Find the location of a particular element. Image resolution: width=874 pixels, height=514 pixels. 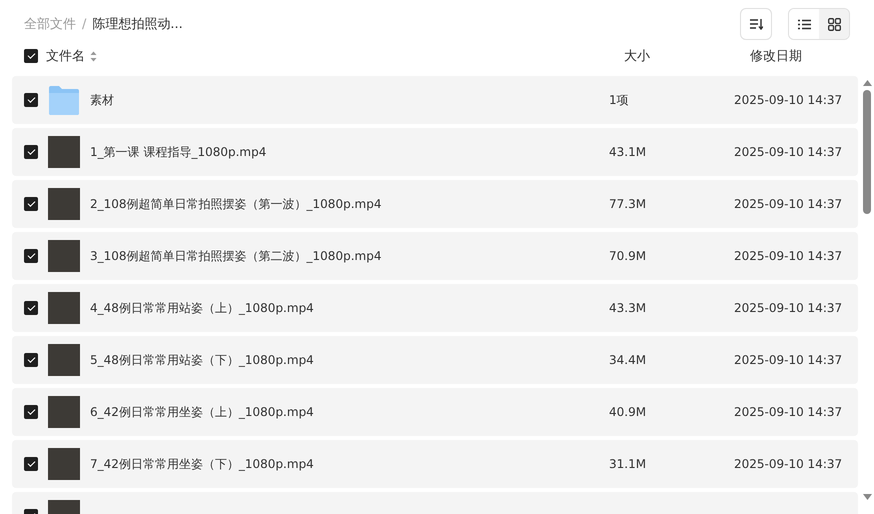

list-icon is located at coordinates (804, 24).